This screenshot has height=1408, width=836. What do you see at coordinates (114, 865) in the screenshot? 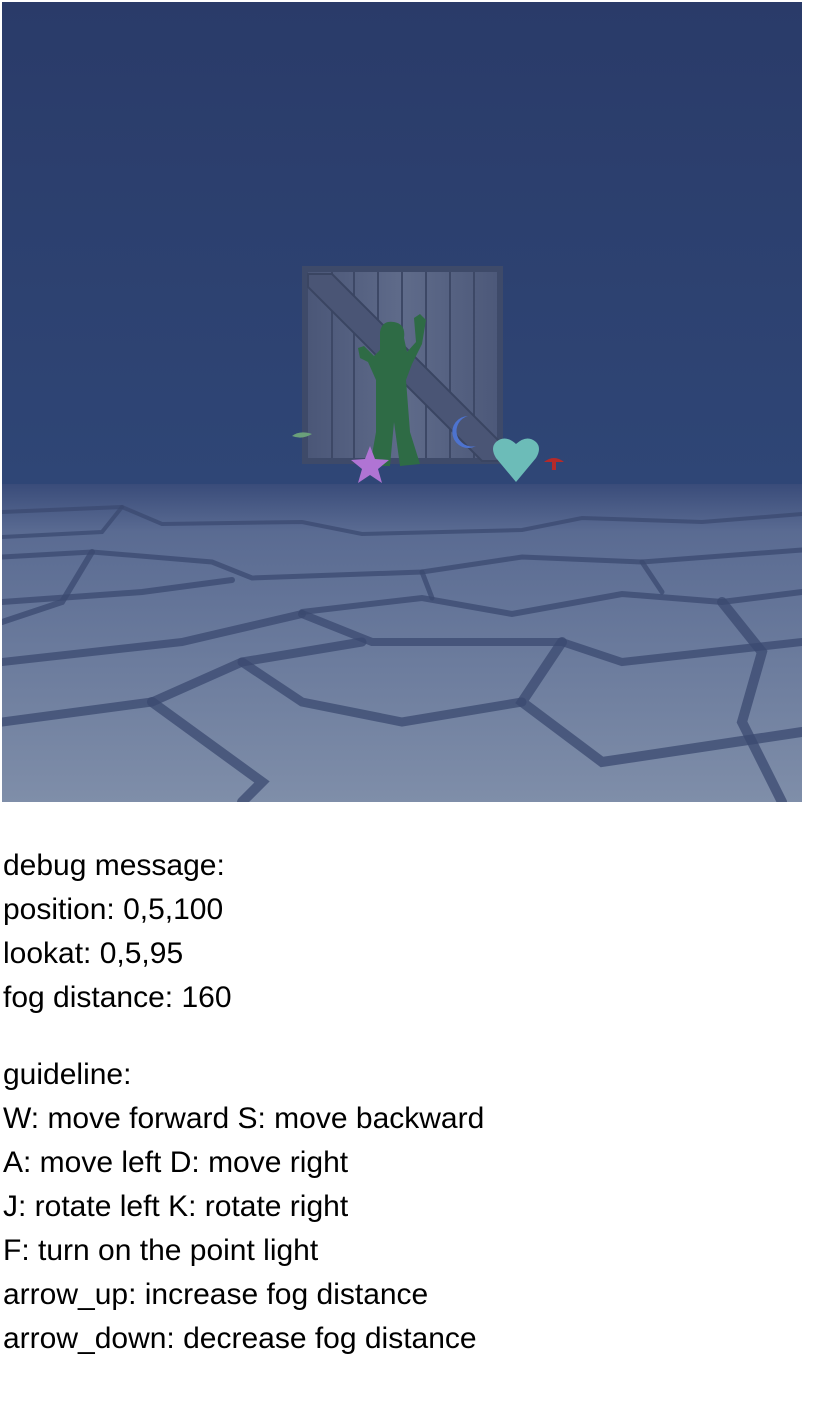
I see `debug-header: debug message:` at bounding box center [114, 865].